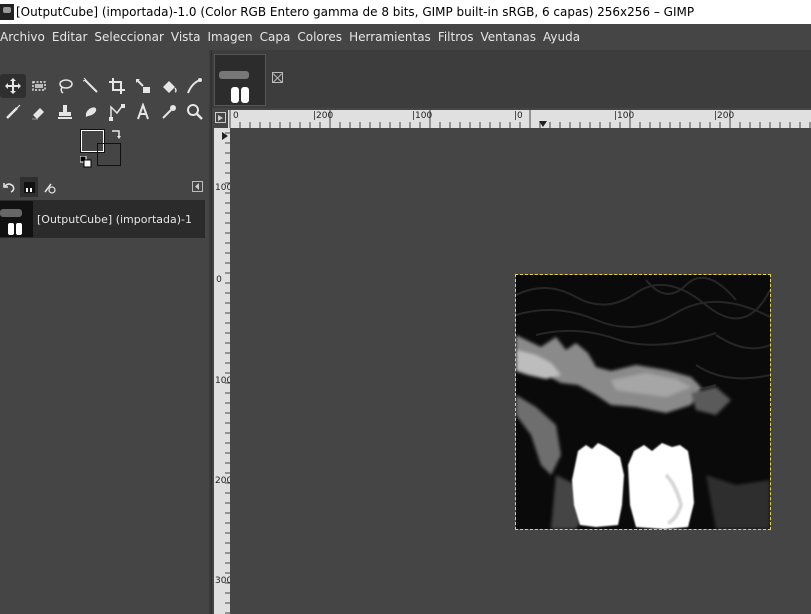 The height and width of the screenshot is (614, 811). I want to click on image-tabs-bar, so click(511, 79).